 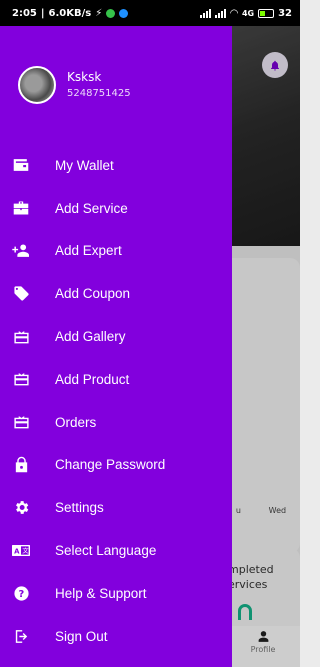 I want to click on menu-item-label: Change Password, so click(x=110, y=465).